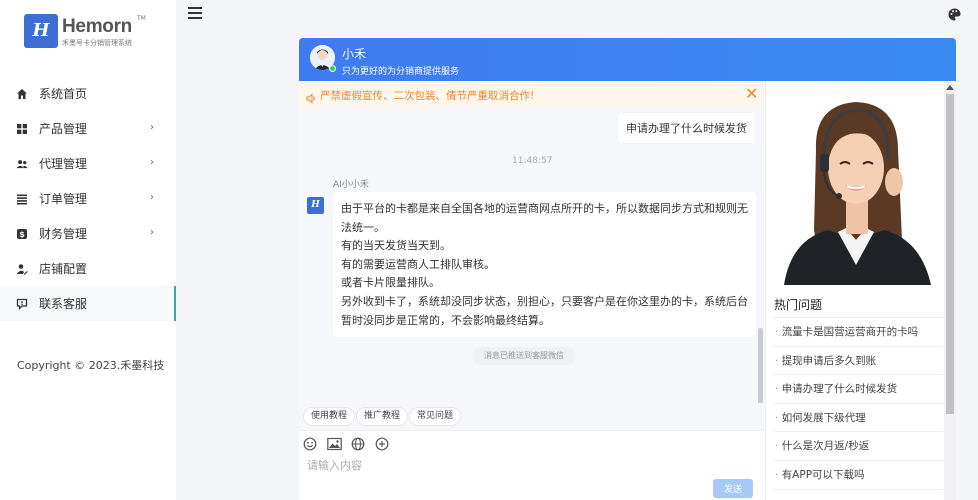 The width and height of the screenshot is (978, 500). What do you see at coordinates (354, 54) in the screenshot?
I see `agent-name: 小禾` at bounding box center [354, 54].